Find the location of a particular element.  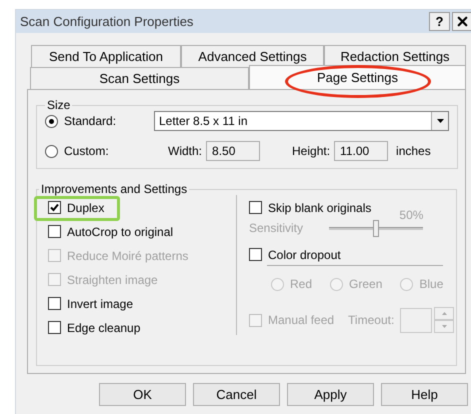

dialog-button: Cancel is located at coordinates (236, 394).